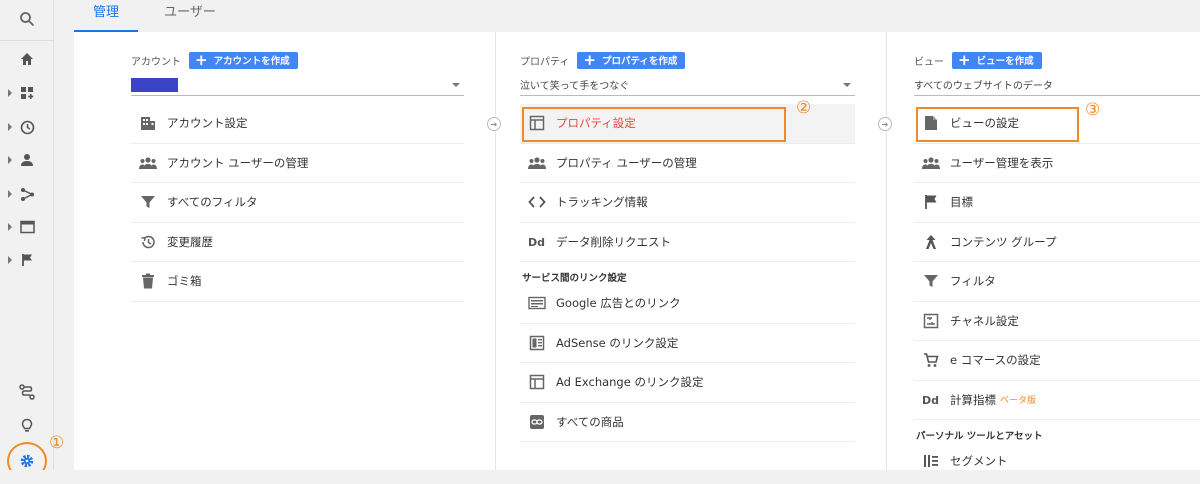 The width and height of the screenshot is (1200, 484). Describe the element at coordinates (687, 242) in the screenshot. I see `menu-item-data-deletion: Dd データ削除リクエスト` at that location.